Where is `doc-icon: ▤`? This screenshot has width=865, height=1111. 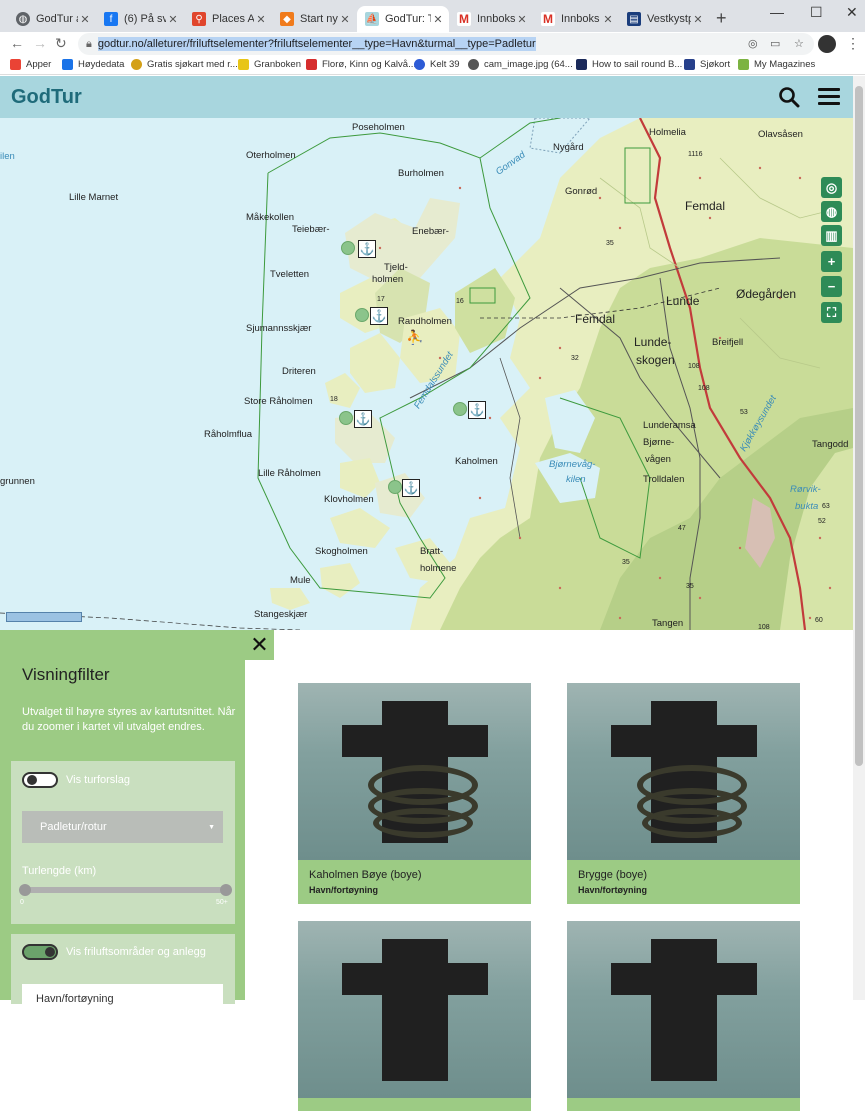 doc-icon: ▤ is located at coordinates (634, 19).